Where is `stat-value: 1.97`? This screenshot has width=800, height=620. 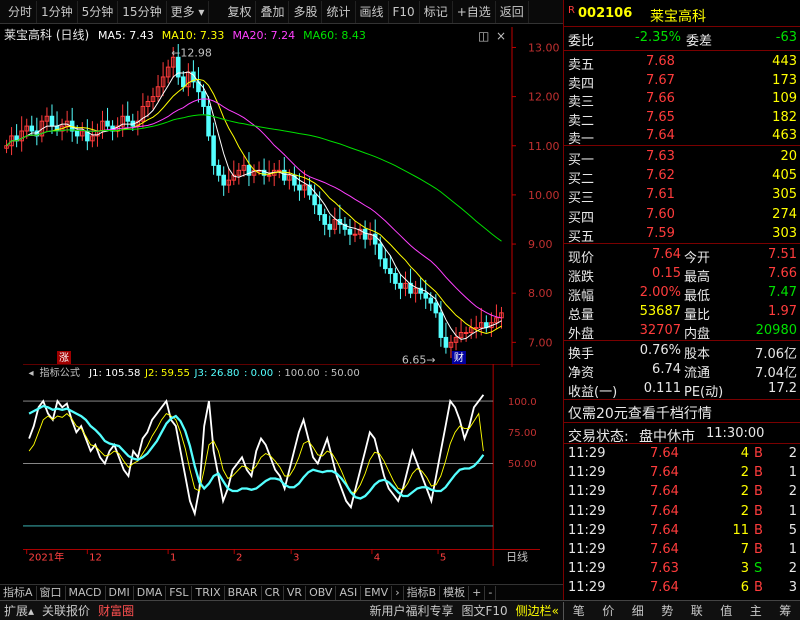
stat-value: 1.97 is located at coordinates (782, 311).